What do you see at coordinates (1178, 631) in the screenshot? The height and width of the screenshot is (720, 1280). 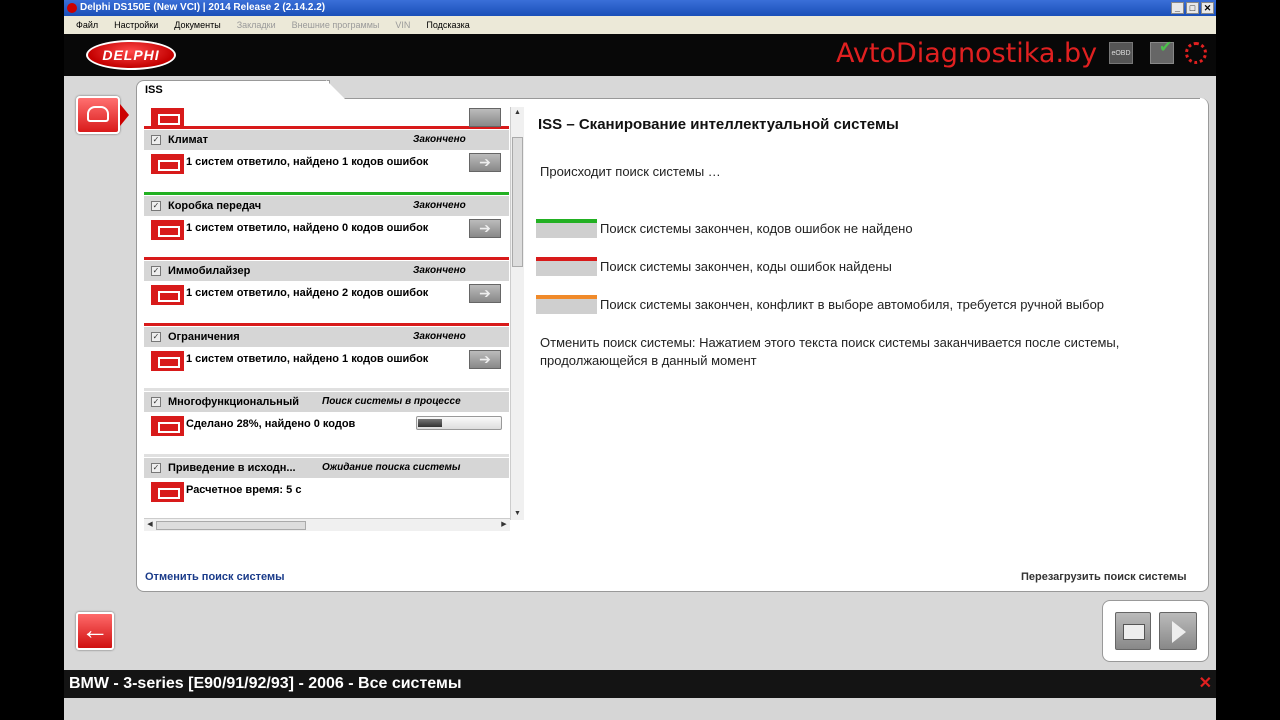 I see `next-button` at bounding box center [1178, 631].